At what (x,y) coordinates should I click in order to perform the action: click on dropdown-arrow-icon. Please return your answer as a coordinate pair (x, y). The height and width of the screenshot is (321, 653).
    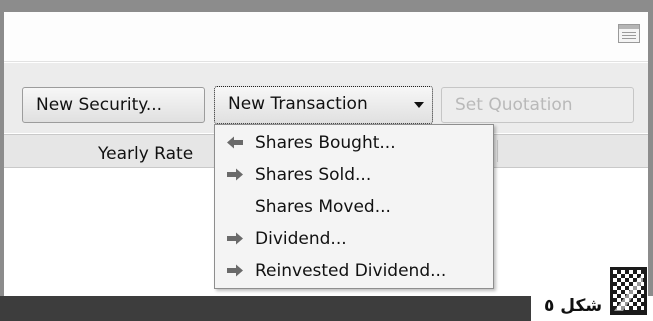
    Looking at the image, I should click on (419, 105).